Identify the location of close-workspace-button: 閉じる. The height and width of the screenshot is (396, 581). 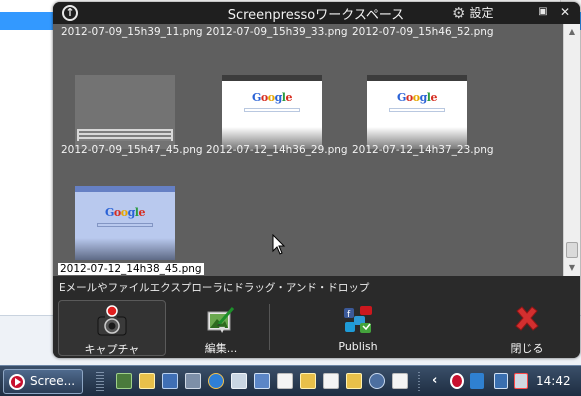
(527, 328).